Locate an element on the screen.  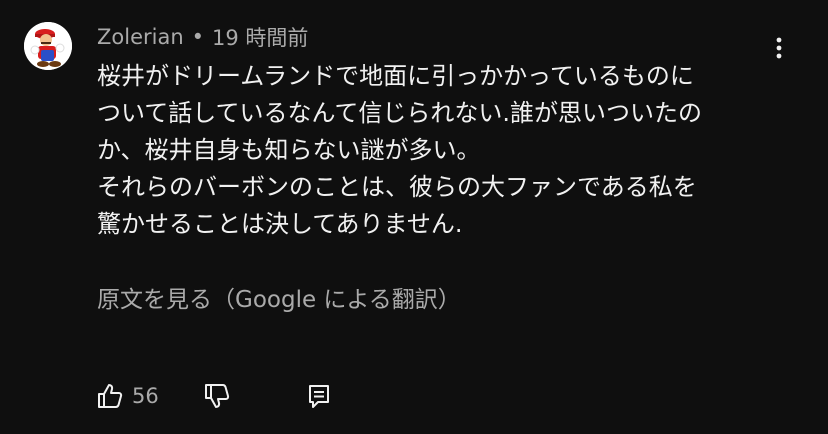
thumb-down-icon is located at coordinates (216, 396).